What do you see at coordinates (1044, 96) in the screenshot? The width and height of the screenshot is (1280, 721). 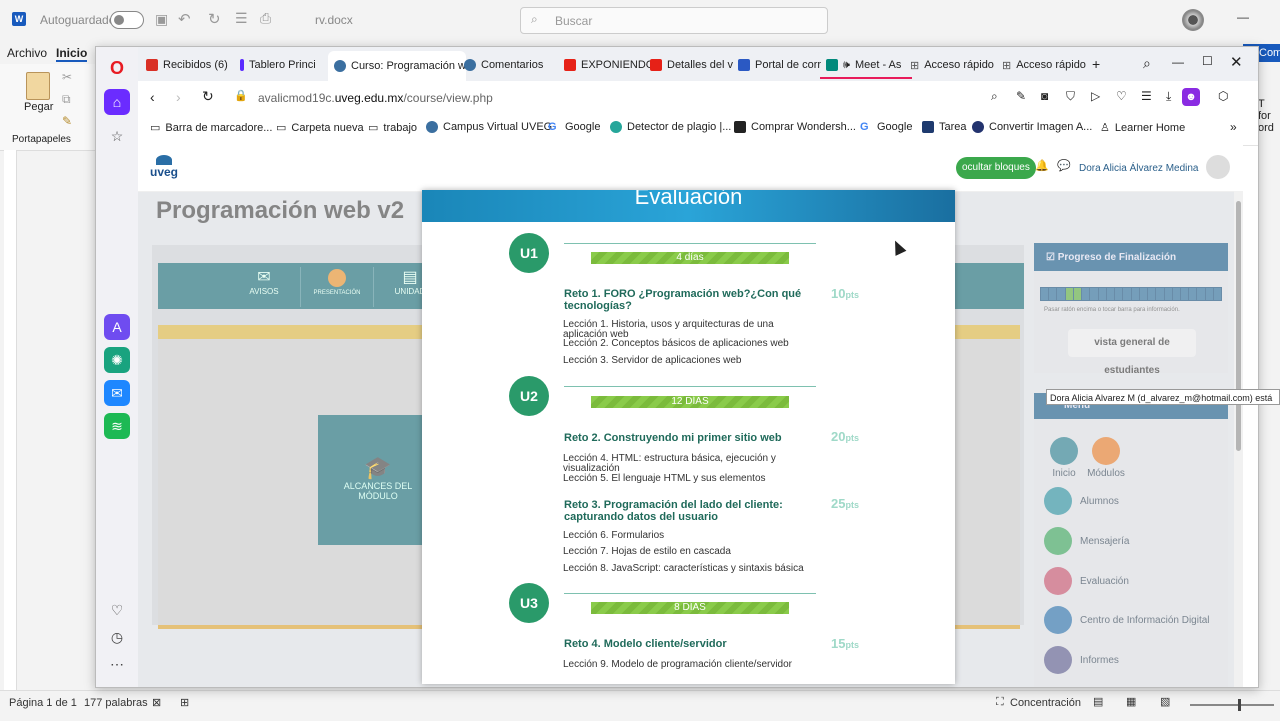 I see `camera-icon: ◙` at bounding box center [1044, 96].